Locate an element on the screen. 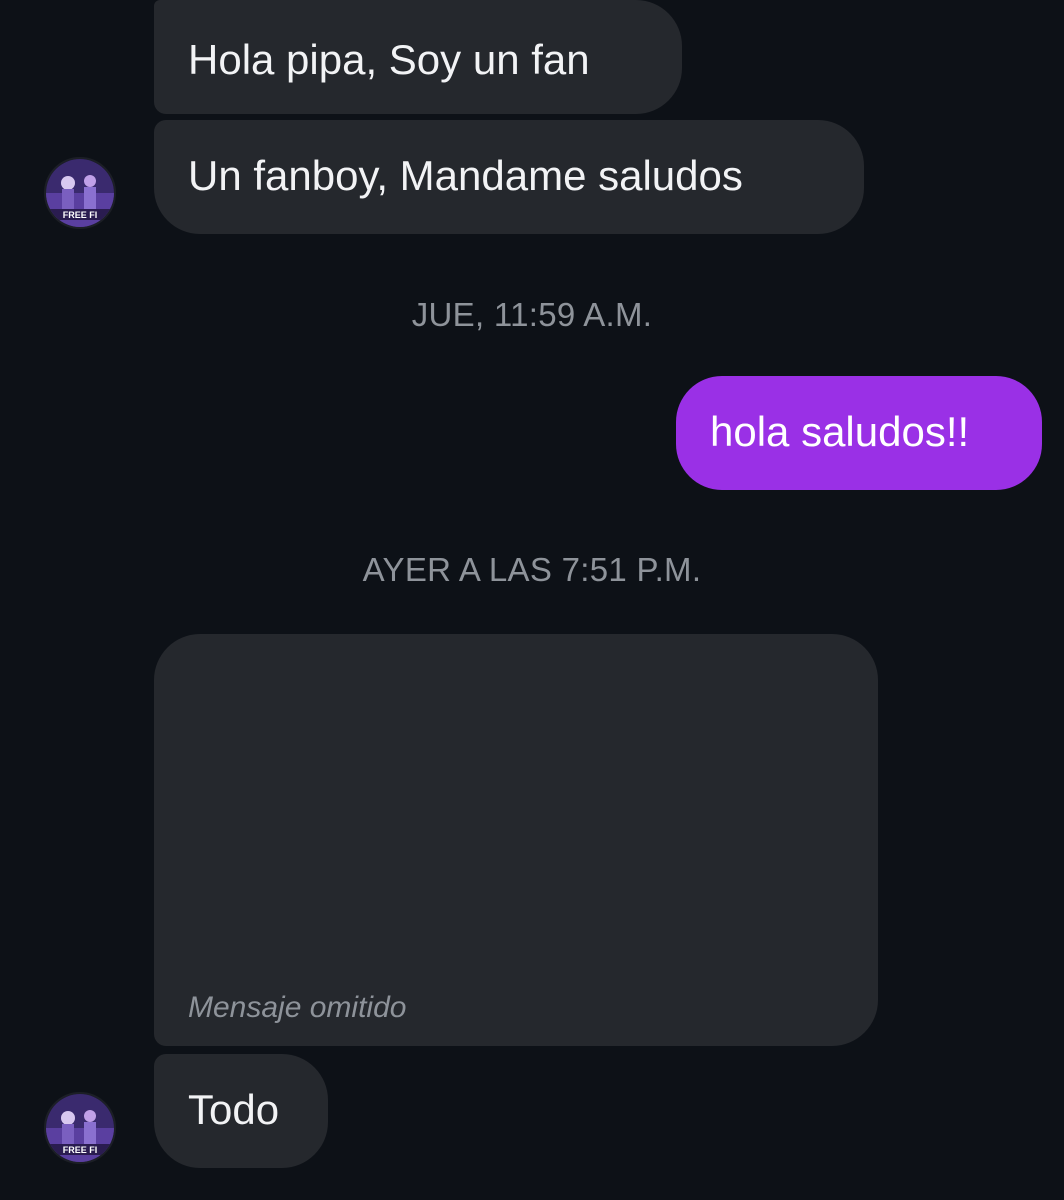  timestamp-divider: JUE, 11:59 A.M. is located at coordinates (532, 314).